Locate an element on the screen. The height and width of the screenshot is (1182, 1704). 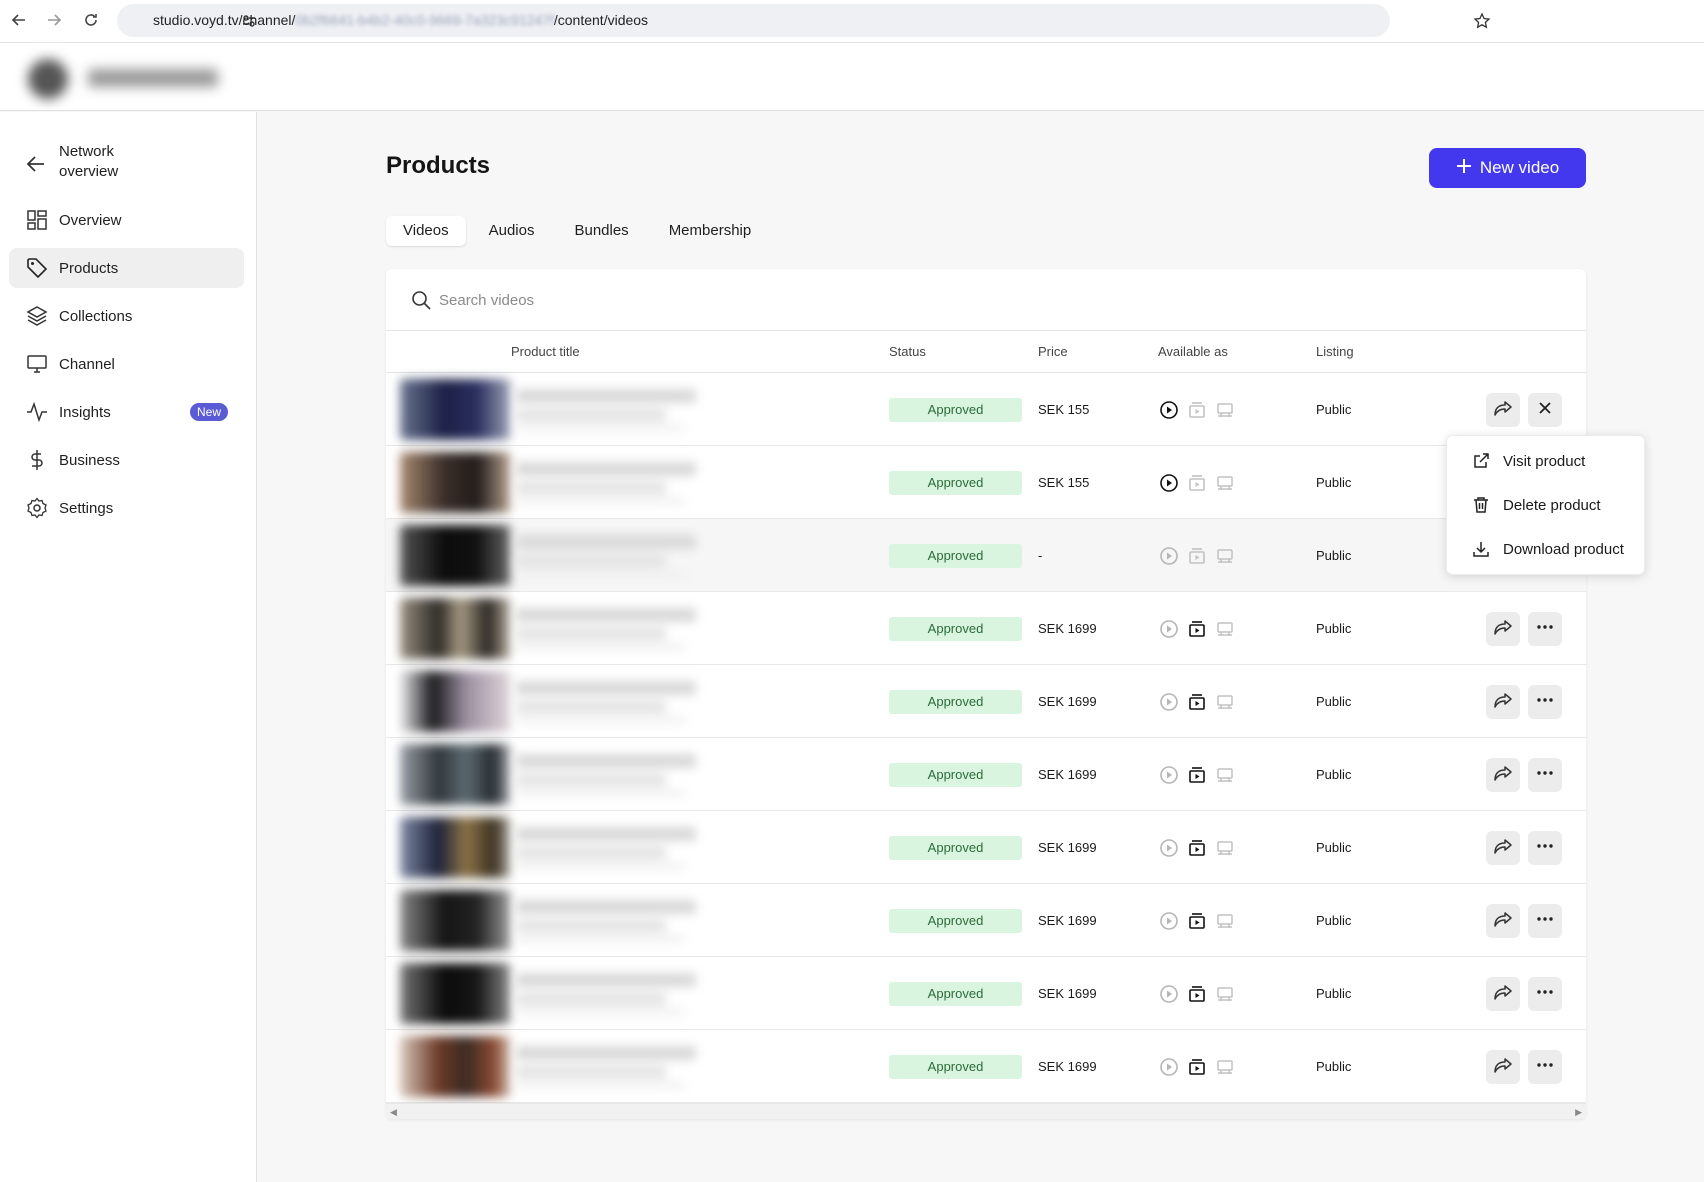
horizontal-scrollbar: ◀ ▶ is located at coordinates (986, 1111).